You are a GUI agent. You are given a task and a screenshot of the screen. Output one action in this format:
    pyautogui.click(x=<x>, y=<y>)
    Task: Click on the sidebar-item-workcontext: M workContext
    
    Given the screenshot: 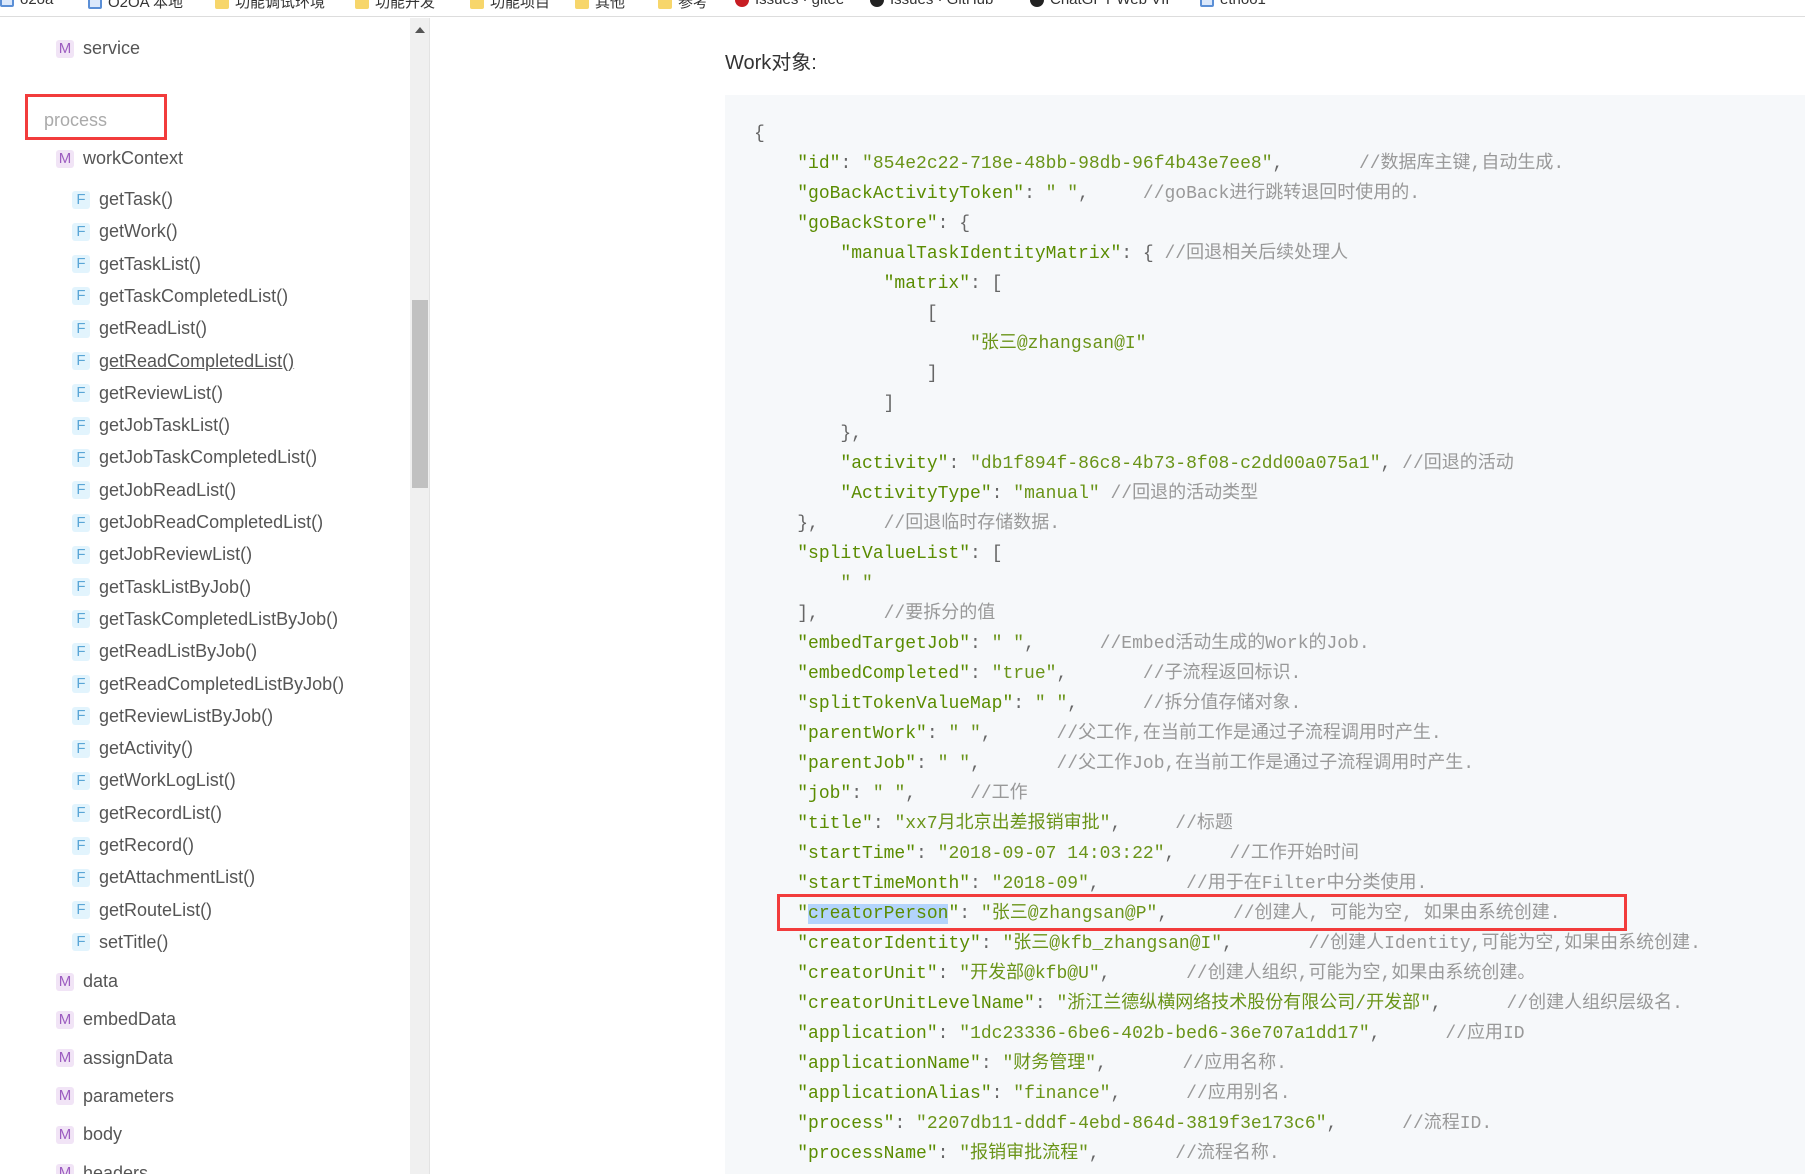 What is the action you would take?
    pyautogui.click(x=119, y=158)
    